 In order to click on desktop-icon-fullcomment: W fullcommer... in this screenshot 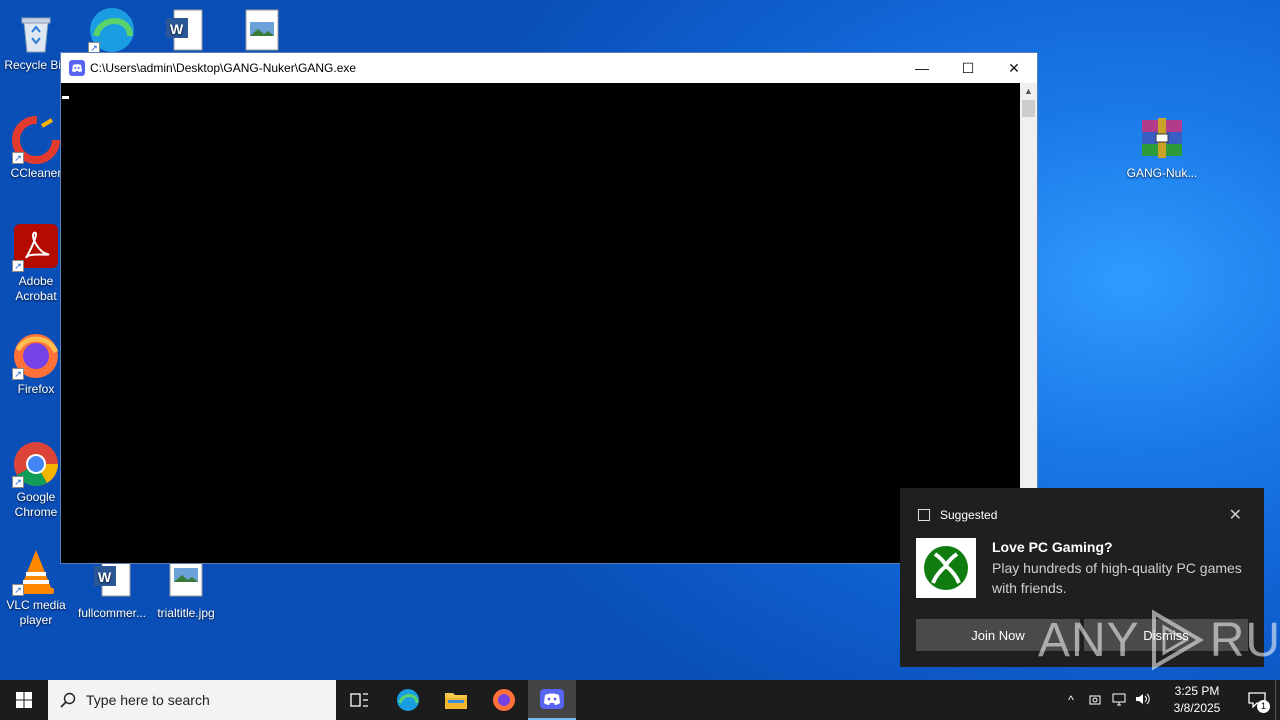, I will do `click(112, 588)`.